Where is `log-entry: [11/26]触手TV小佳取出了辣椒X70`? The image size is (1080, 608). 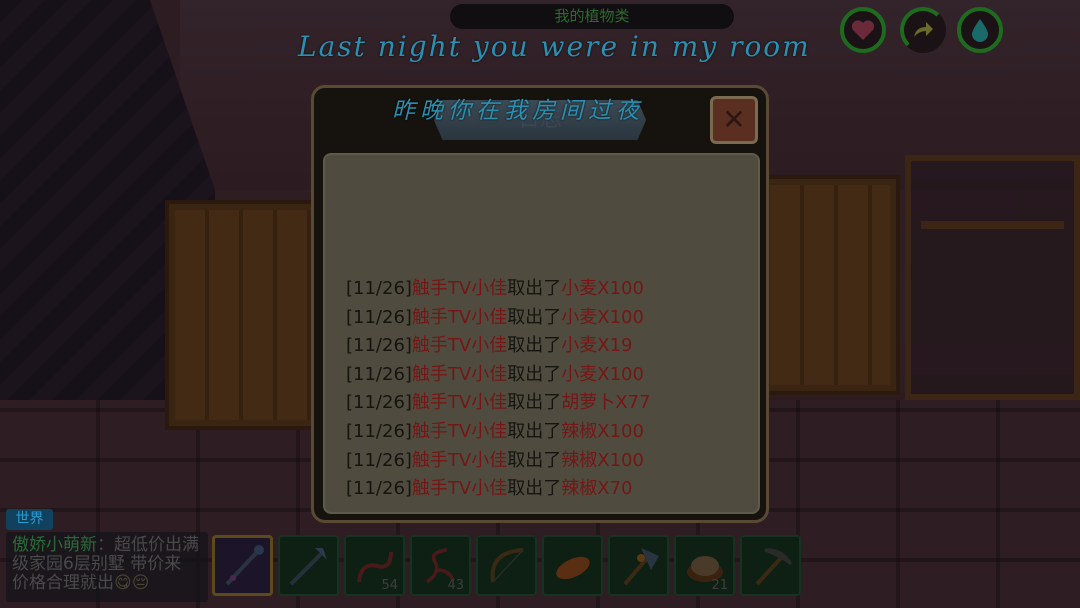
log-entry: [11/26]触手TV小佳取出了辣椒X70 is located at coordinates (498, 489).